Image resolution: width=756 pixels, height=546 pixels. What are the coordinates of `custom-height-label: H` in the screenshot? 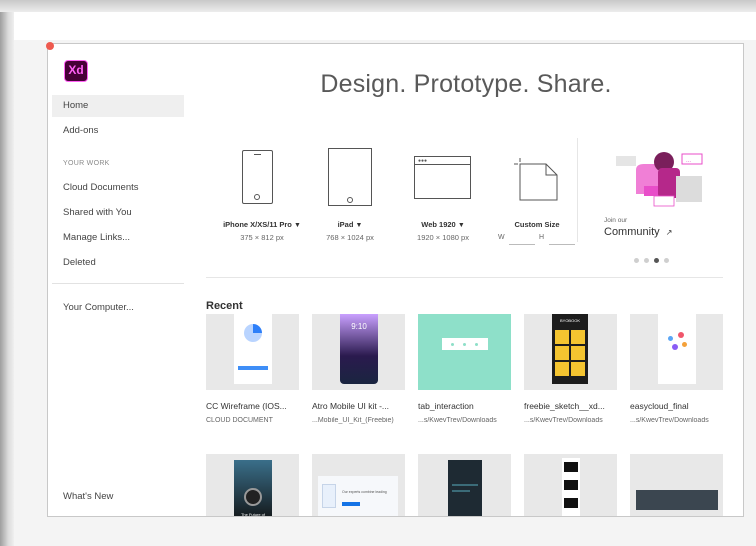 It's located at (542, 237).